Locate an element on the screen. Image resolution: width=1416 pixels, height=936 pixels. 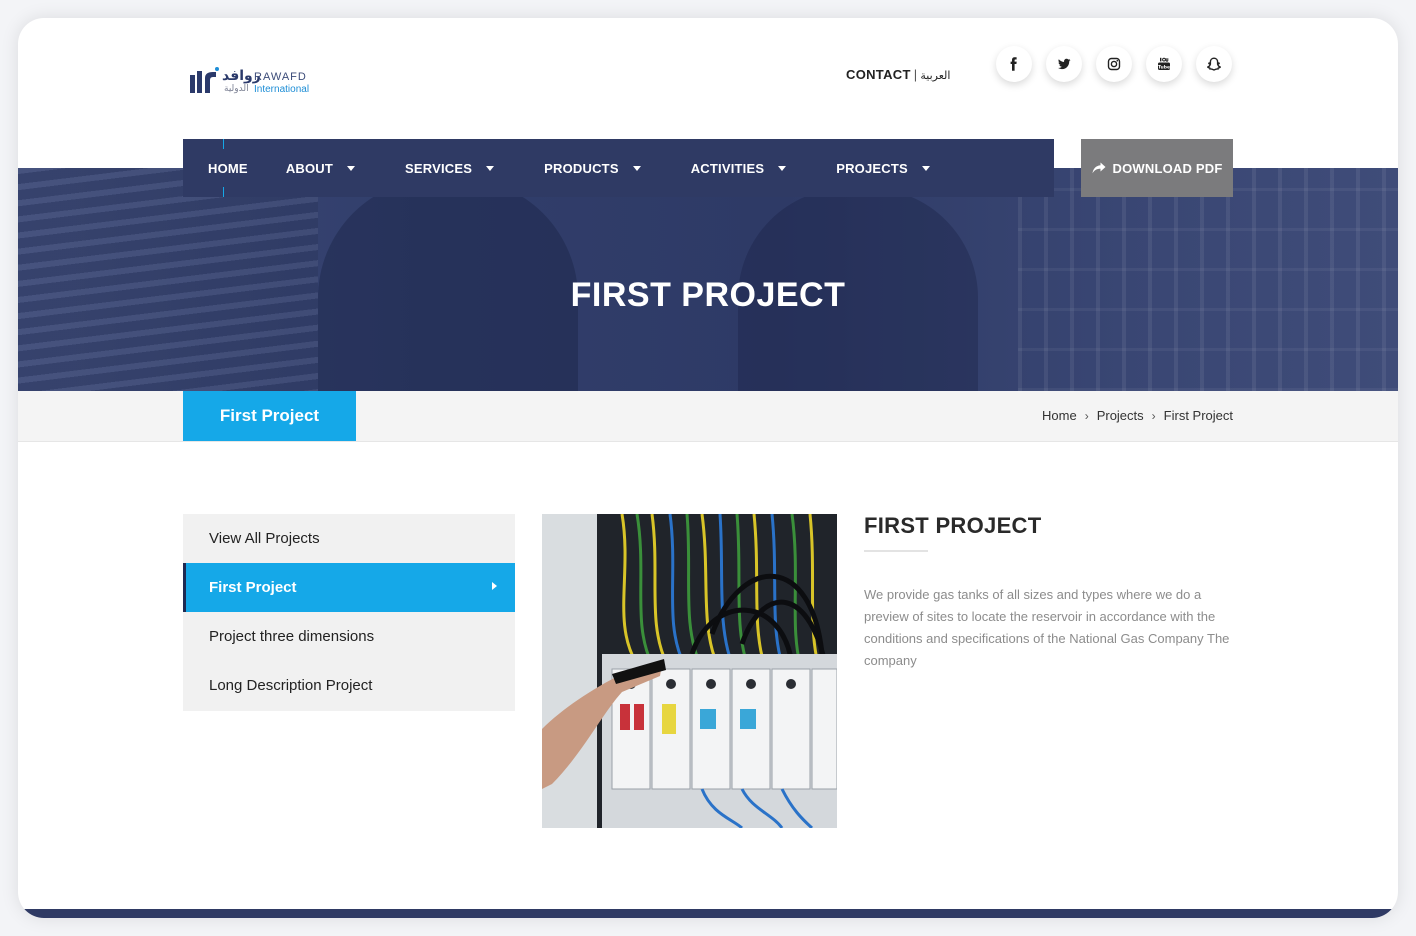
logo-mark-icon is located at coordinates (204, 80).